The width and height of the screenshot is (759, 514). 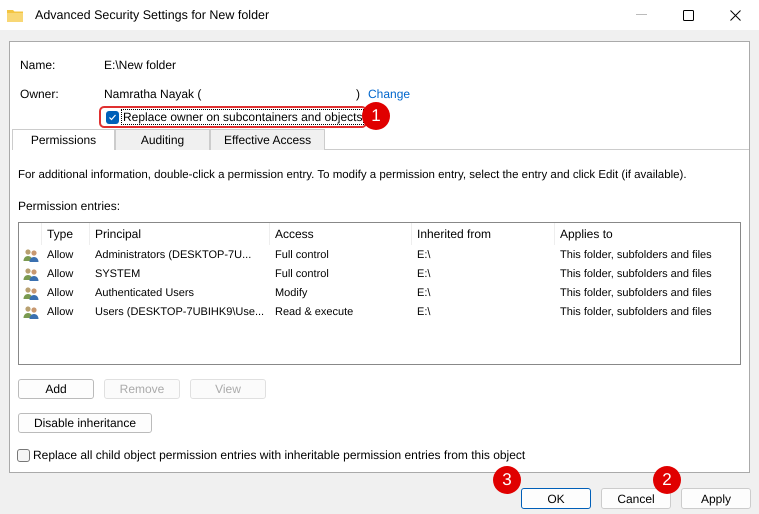 I want to click on entry-button: Add, so click(x=56, y=389).